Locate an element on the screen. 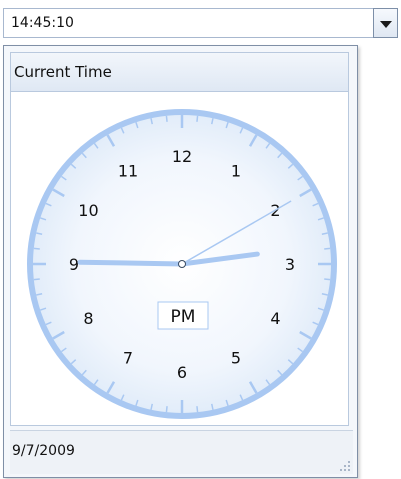 This screenshot has height=479, width=401. chevron-down-icon is located at coordinates (386, 24).